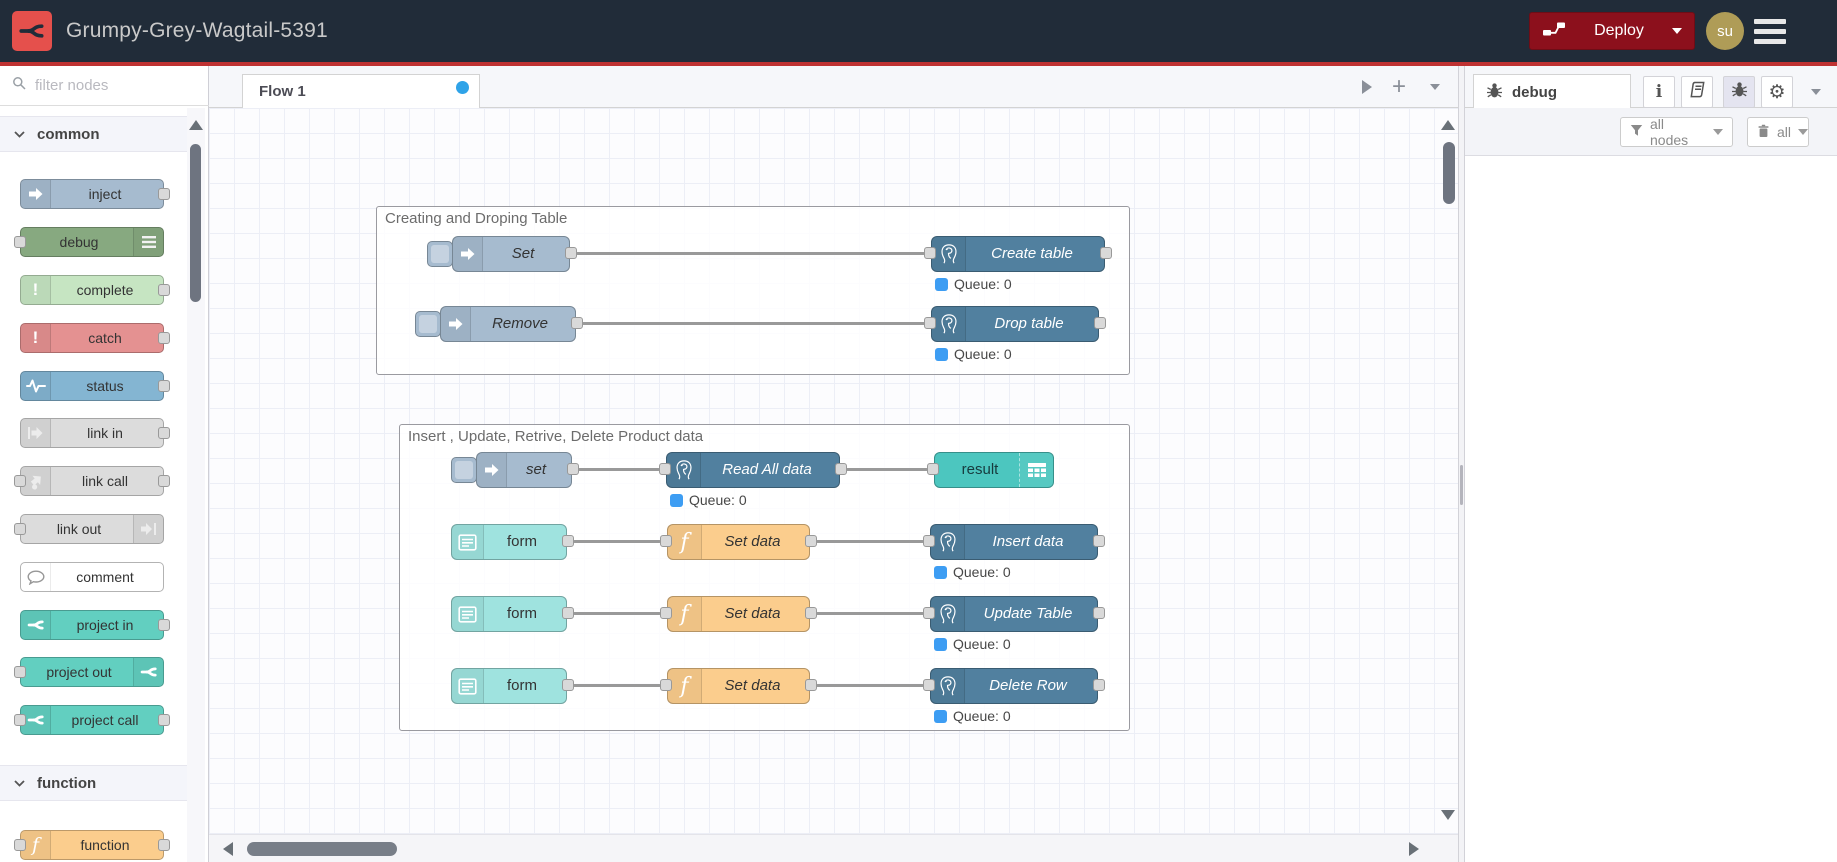 Image resolution: width=1837 pixels, height=862 pixels. What do you see at coordinates (195, 223) in the screenshot?
I see `palette-scroll-thumb` at bounding box center [195, 223].